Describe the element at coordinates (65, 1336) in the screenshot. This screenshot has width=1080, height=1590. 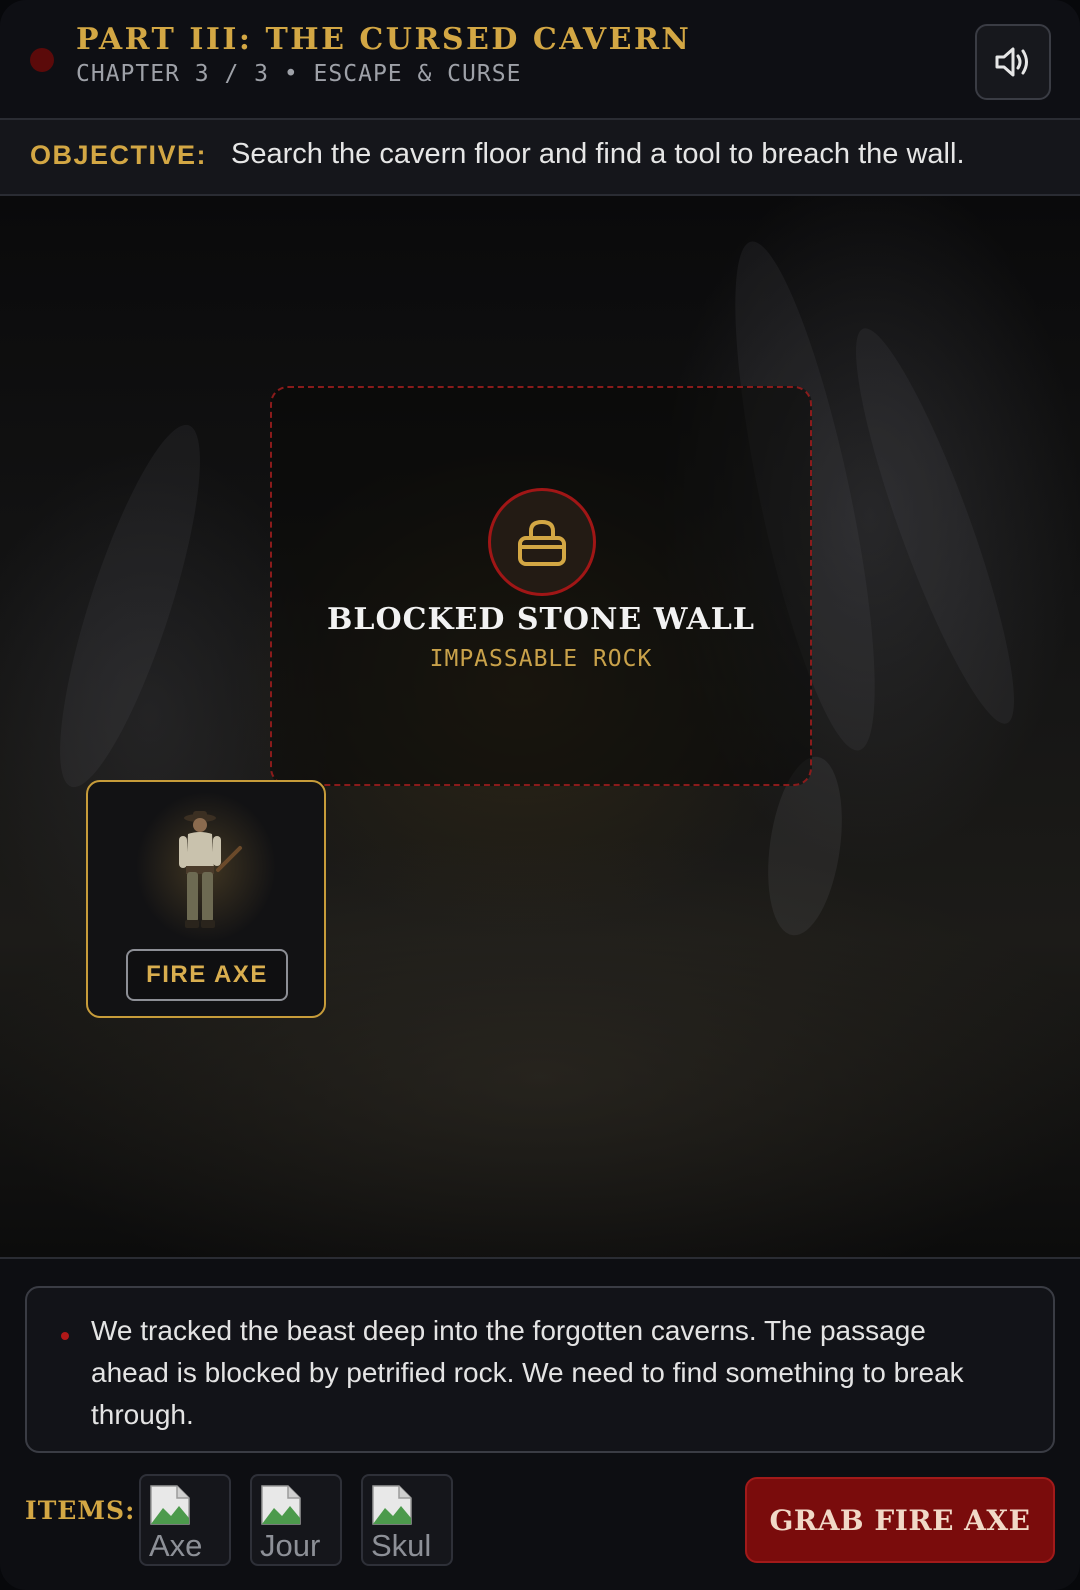
I see `dialogue-bullet` at that location.